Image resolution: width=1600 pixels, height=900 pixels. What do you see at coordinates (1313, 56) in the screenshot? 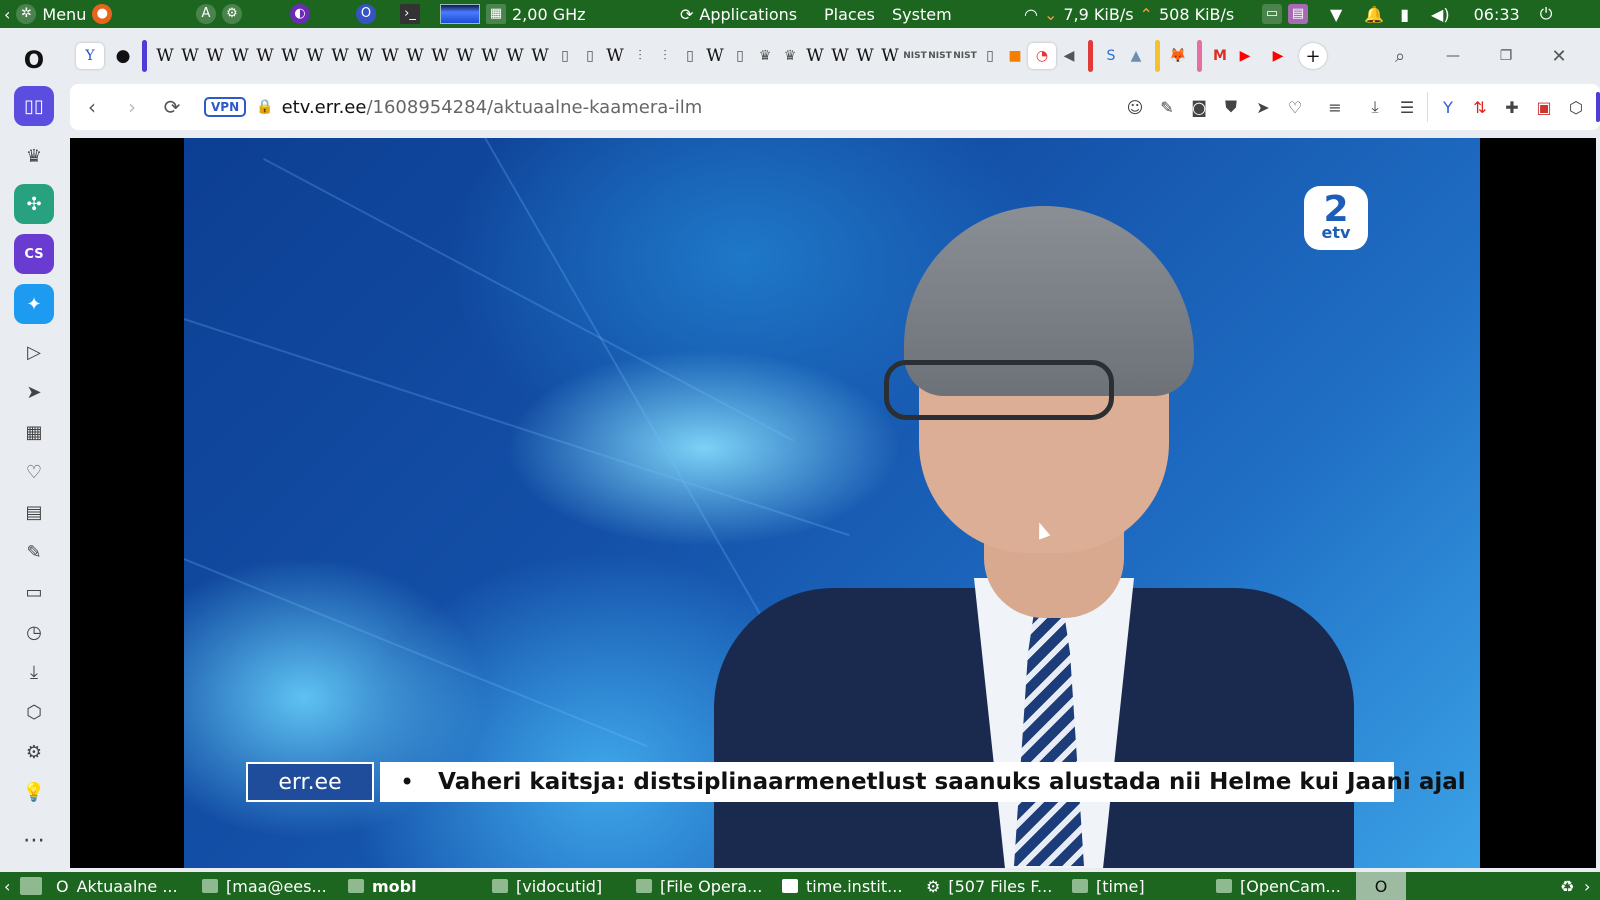
I see `new-tab-plus-icon: +` at bounding box center [1313, 56].